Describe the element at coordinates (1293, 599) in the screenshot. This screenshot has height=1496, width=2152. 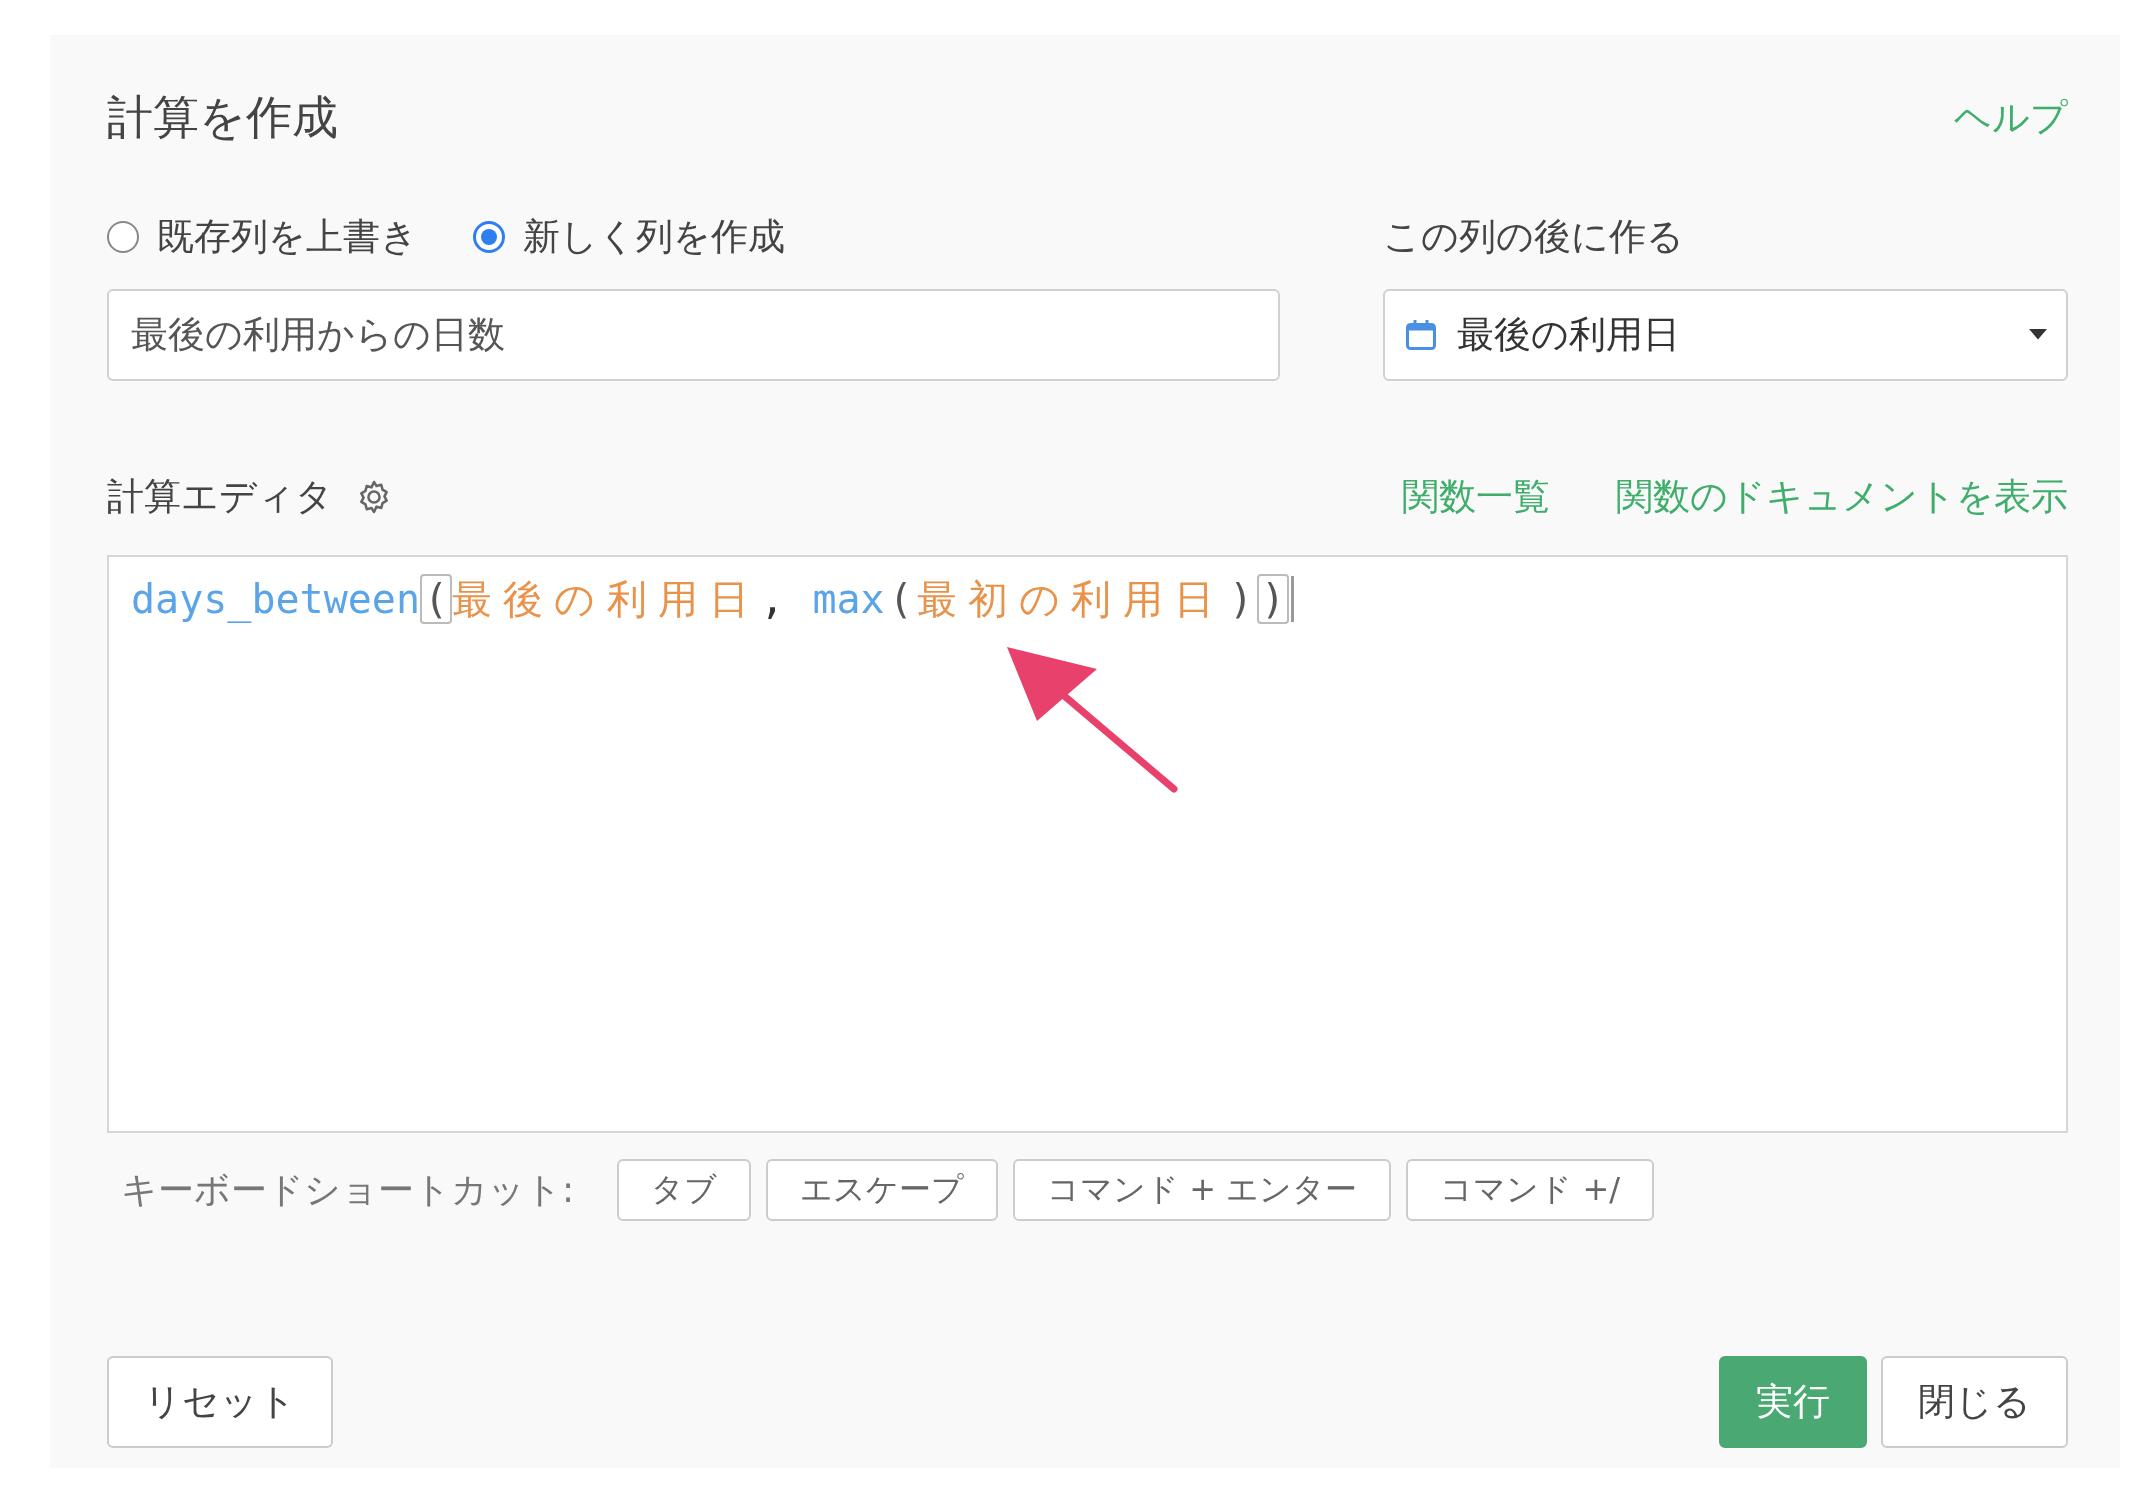
I see `text-cursor` at that location.